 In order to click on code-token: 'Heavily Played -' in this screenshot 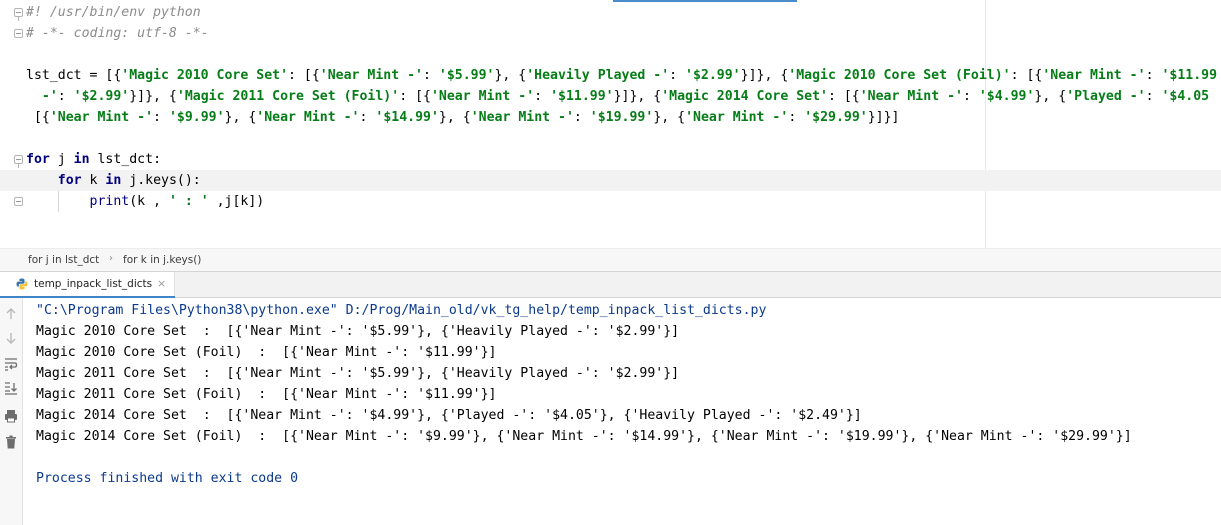, I will do `click(598, 75)`.